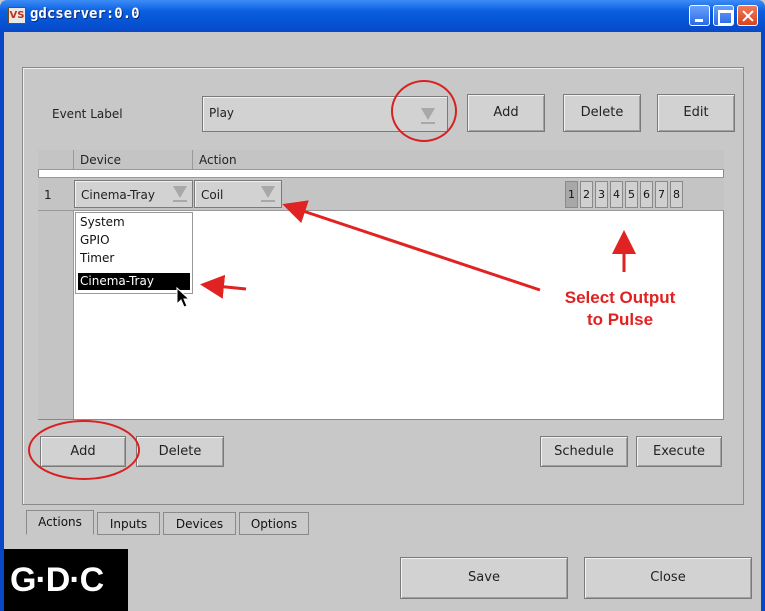 The width and height of the screenshot is (765, 611). I want to click on annotation-line-1: Select Output, so click(620, 297).